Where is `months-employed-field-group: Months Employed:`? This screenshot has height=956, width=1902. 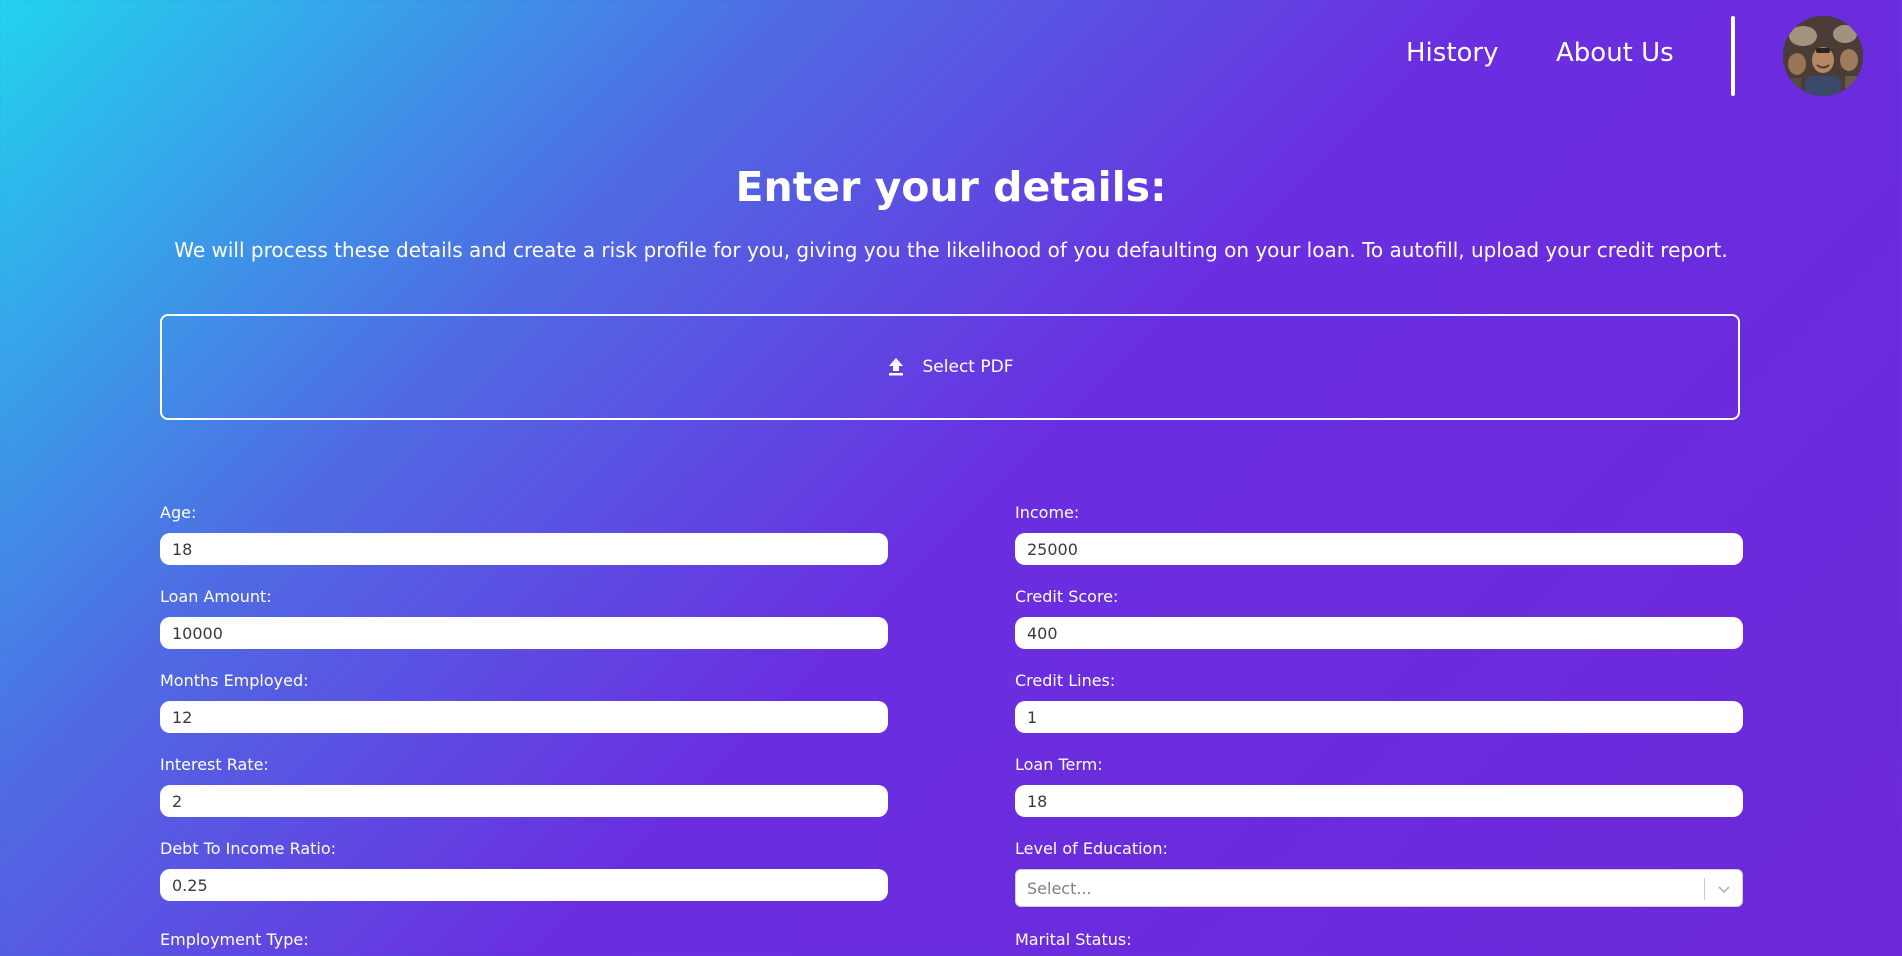
months-employed-field-group: Months Employed: is located at coordinates (524, 701).